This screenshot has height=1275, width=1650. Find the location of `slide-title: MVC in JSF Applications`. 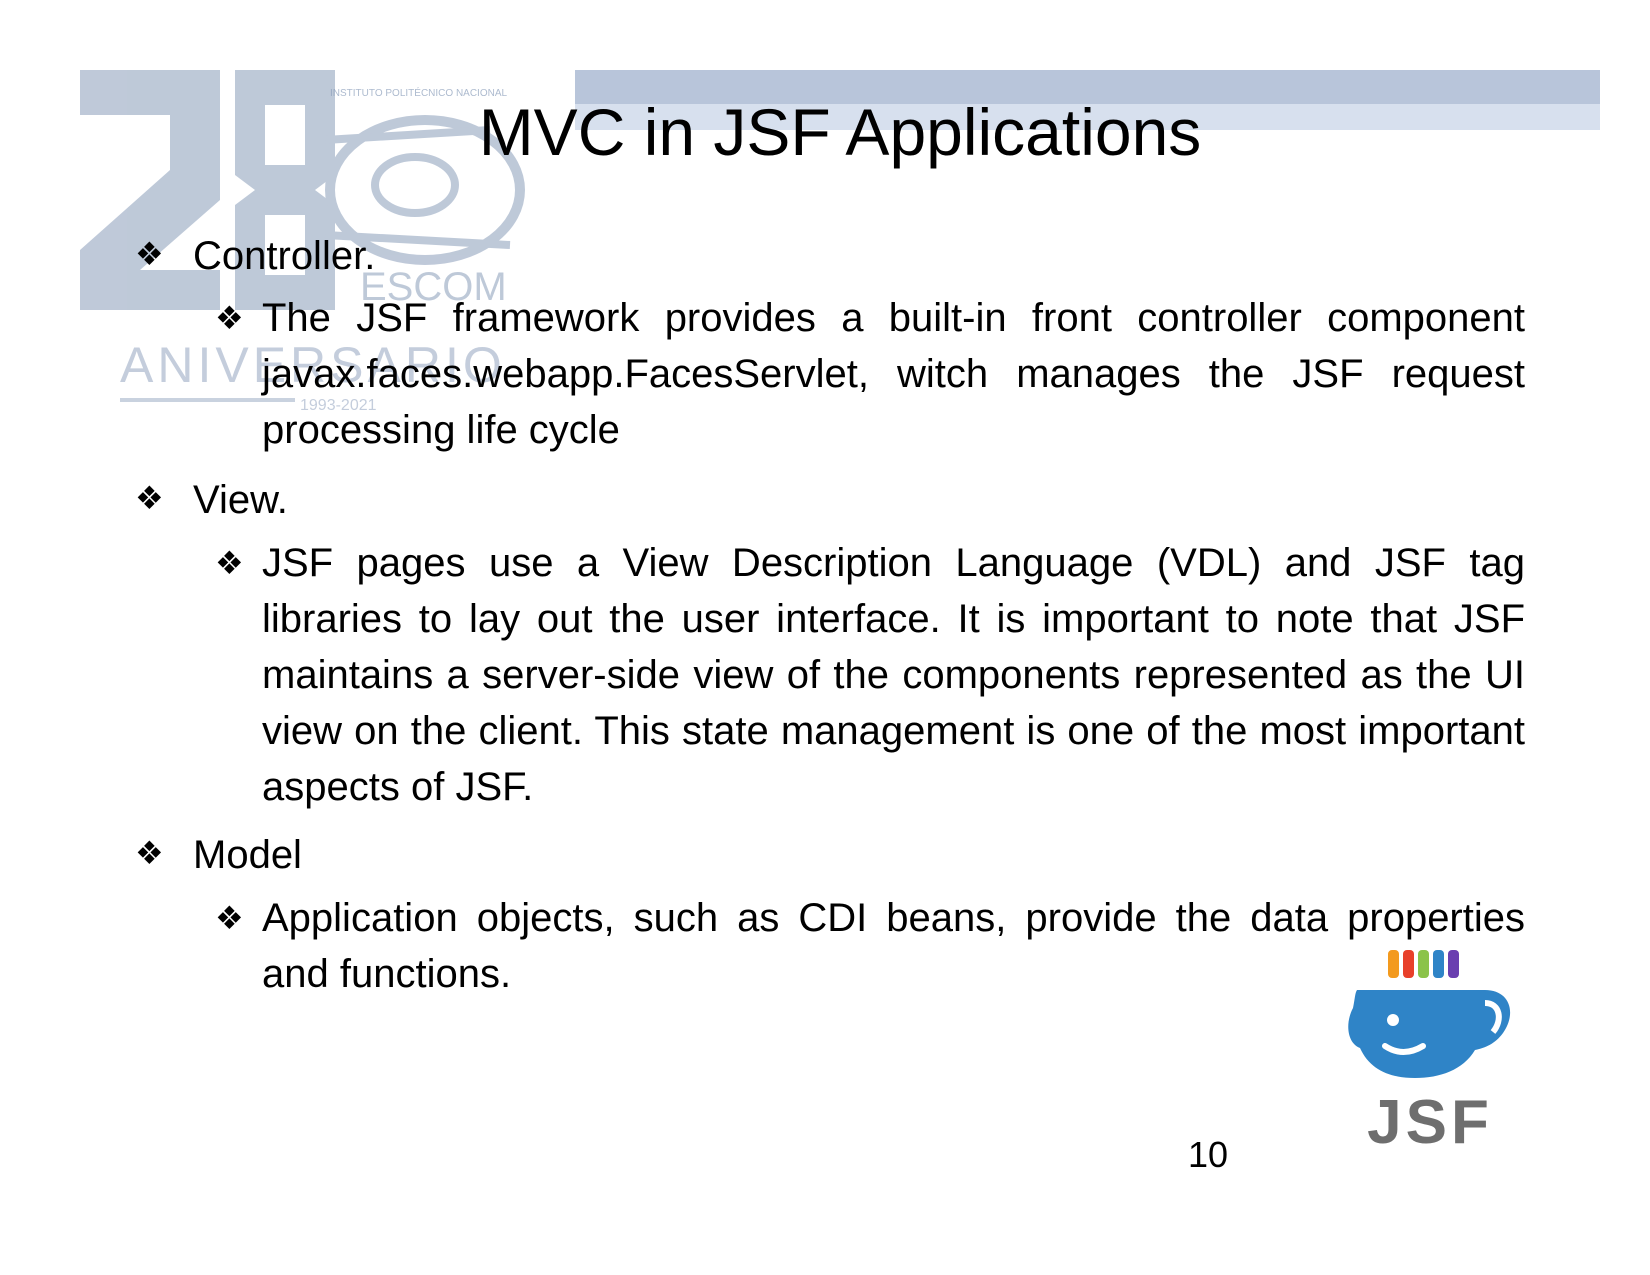

slide-title: MVC in JSF Applications is located at coordinates (840, 132).